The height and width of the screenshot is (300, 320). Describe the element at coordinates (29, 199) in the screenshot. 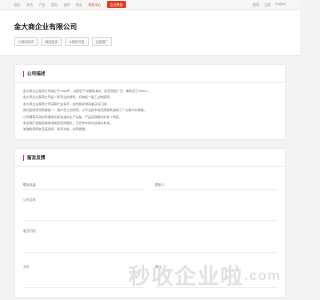

I see `company-label: 公司名称` at that location.